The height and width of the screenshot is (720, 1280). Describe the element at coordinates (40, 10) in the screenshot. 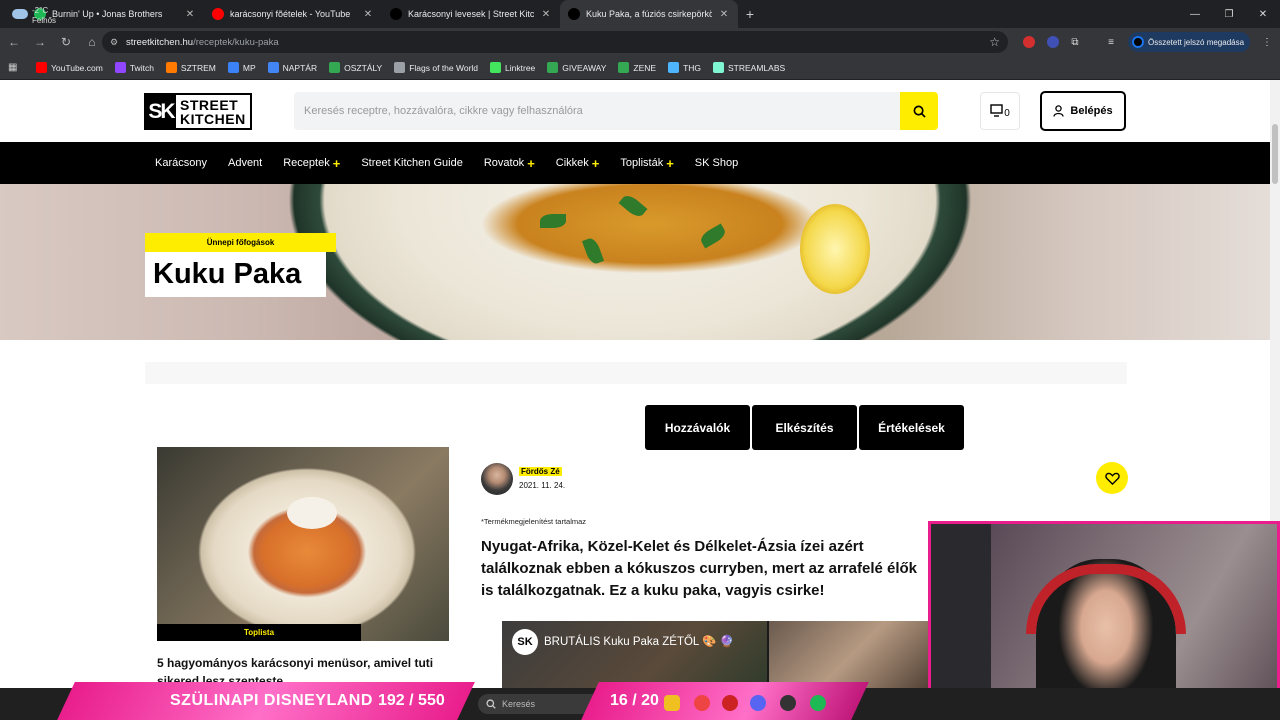

I see `weather-temp: -2°C` at that location.